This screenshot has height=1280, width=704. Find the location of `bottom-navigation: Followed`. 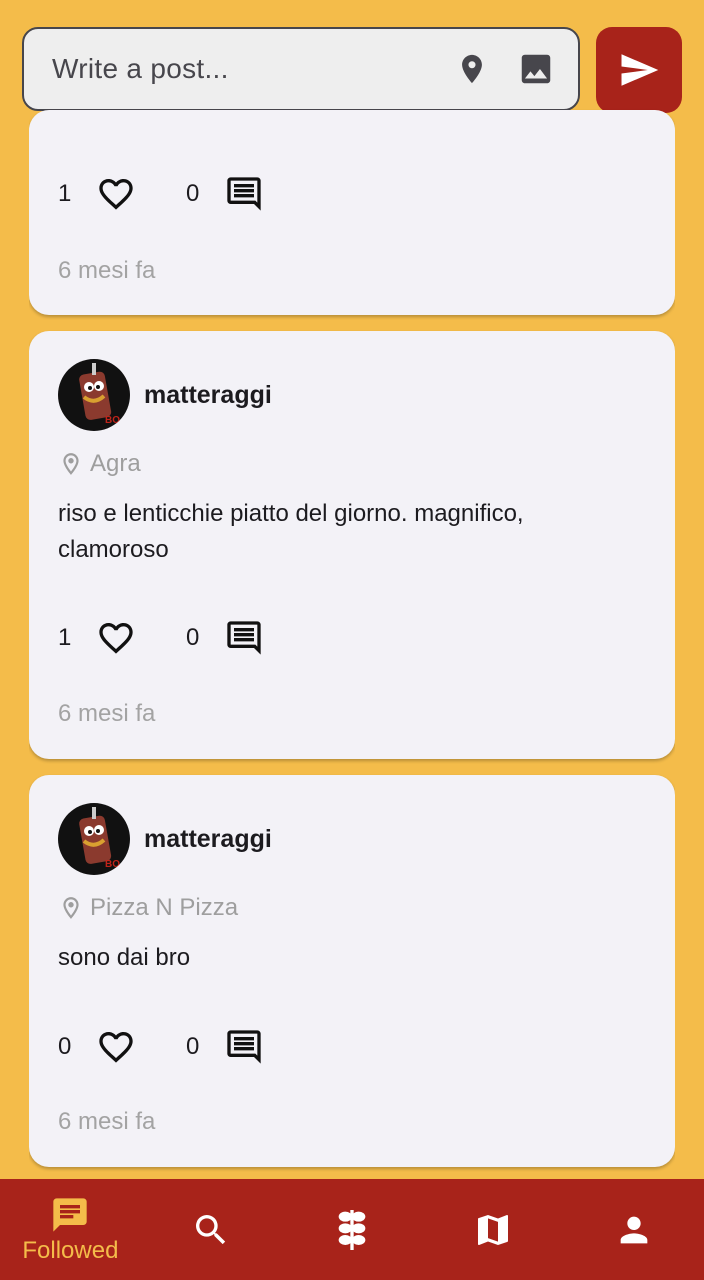

bottom-navigation: Followed is located at coordinates (352, 1229).